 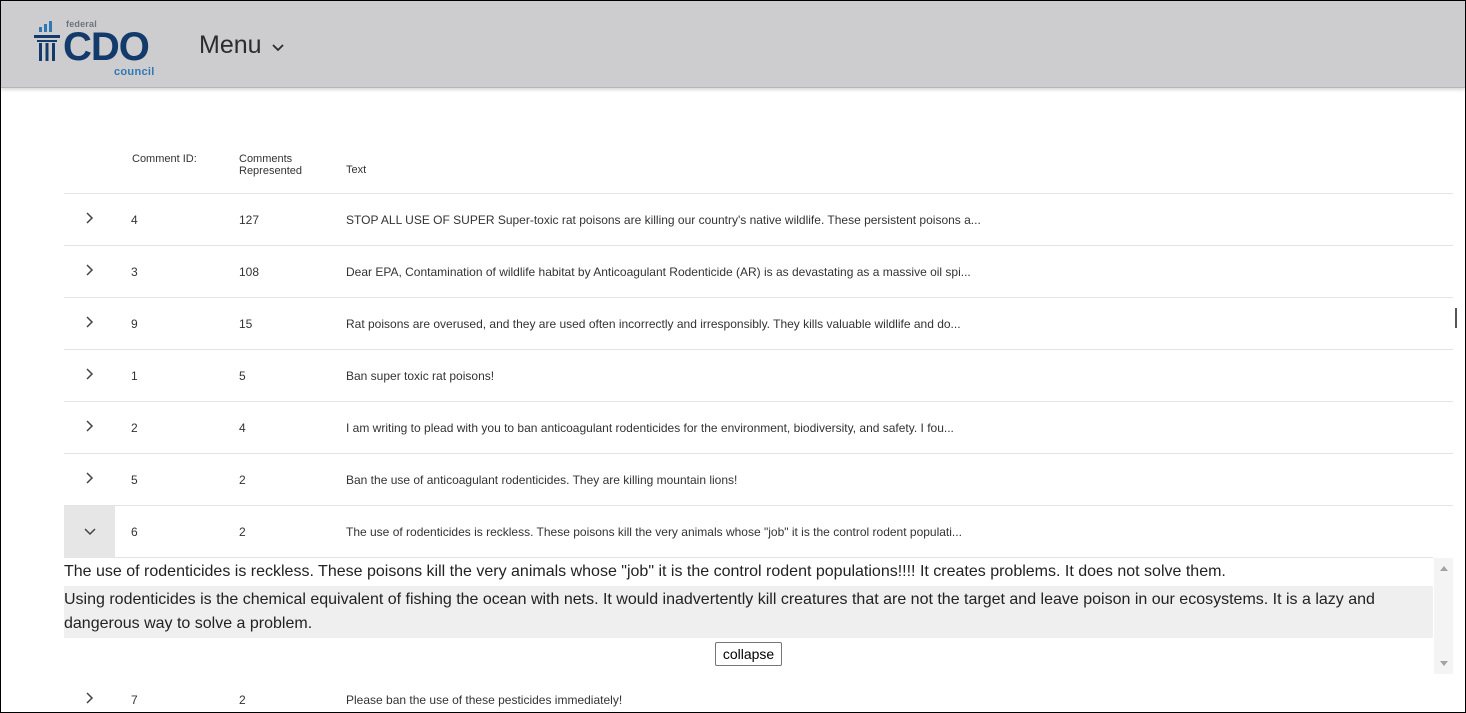 I want to click on capitol-chart-icon, so click(x=47, y=45).